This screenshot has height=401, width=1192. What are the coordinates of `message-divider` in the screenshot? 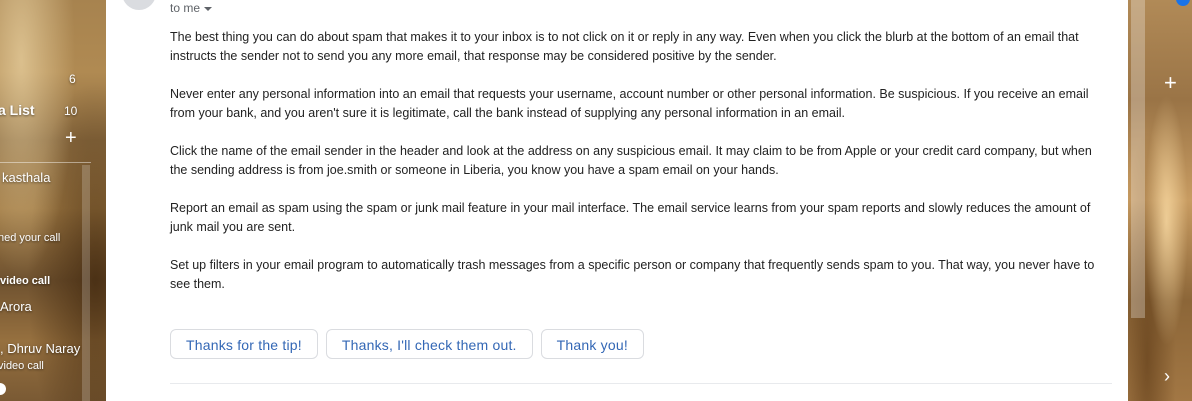 It's located at (641, 383).